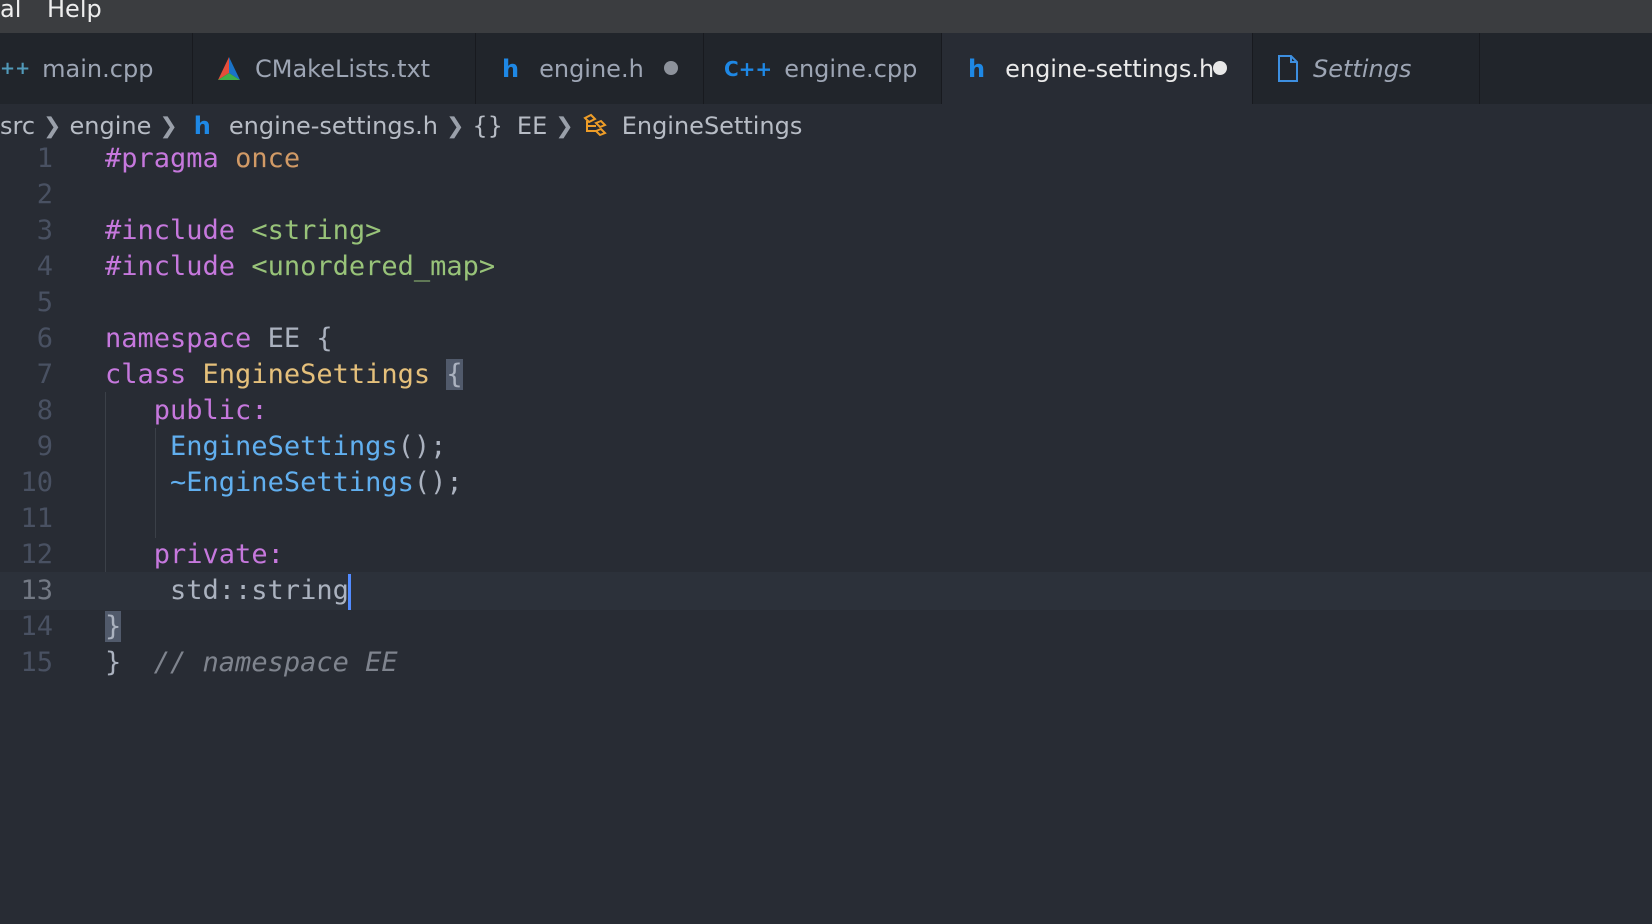  I want to click on line-number: 10, so click(36, 482).